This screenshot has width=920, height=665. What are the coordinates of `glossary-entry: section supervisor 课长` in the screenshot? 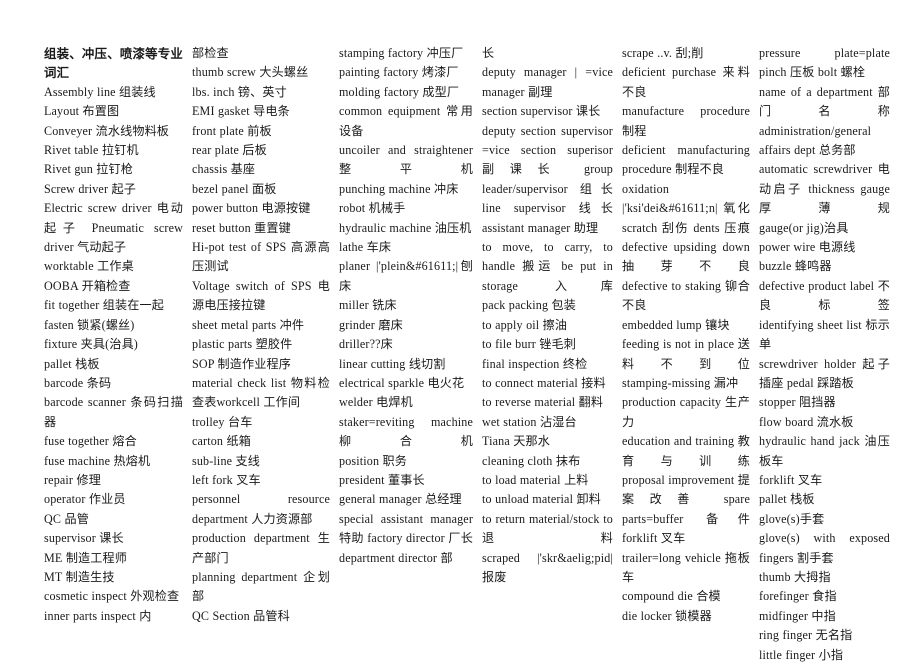 It's located at (541, 111).